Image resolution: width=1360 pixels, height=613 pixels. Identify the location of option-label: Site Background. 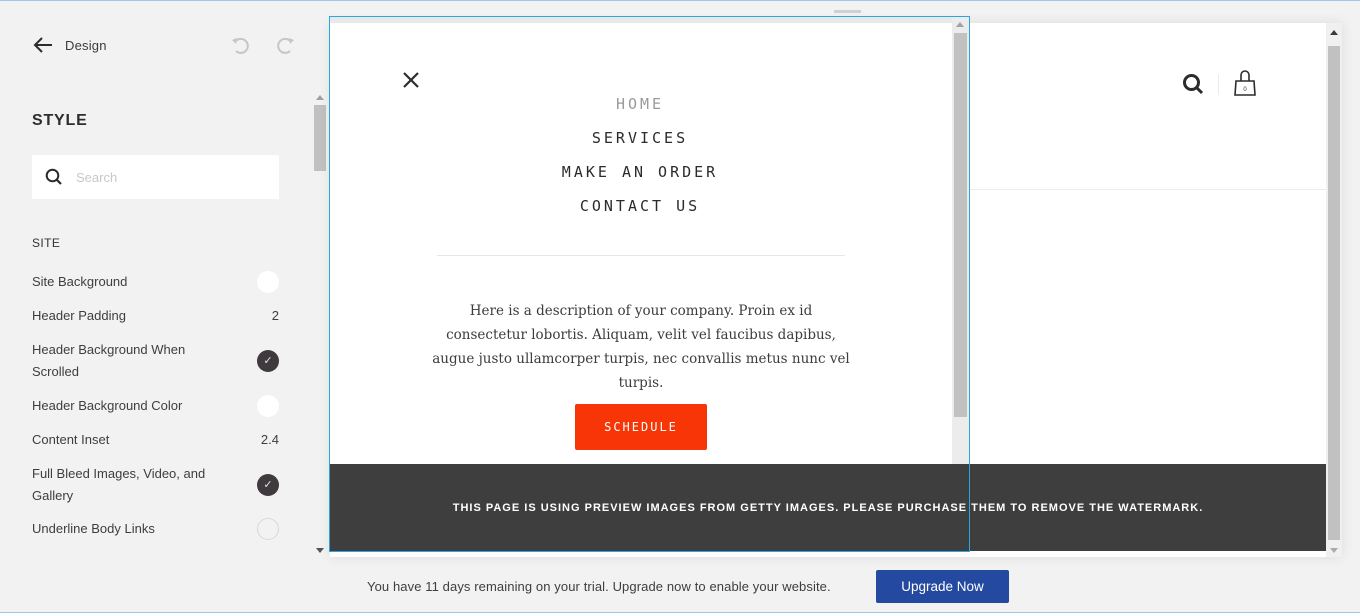
(80, 281).